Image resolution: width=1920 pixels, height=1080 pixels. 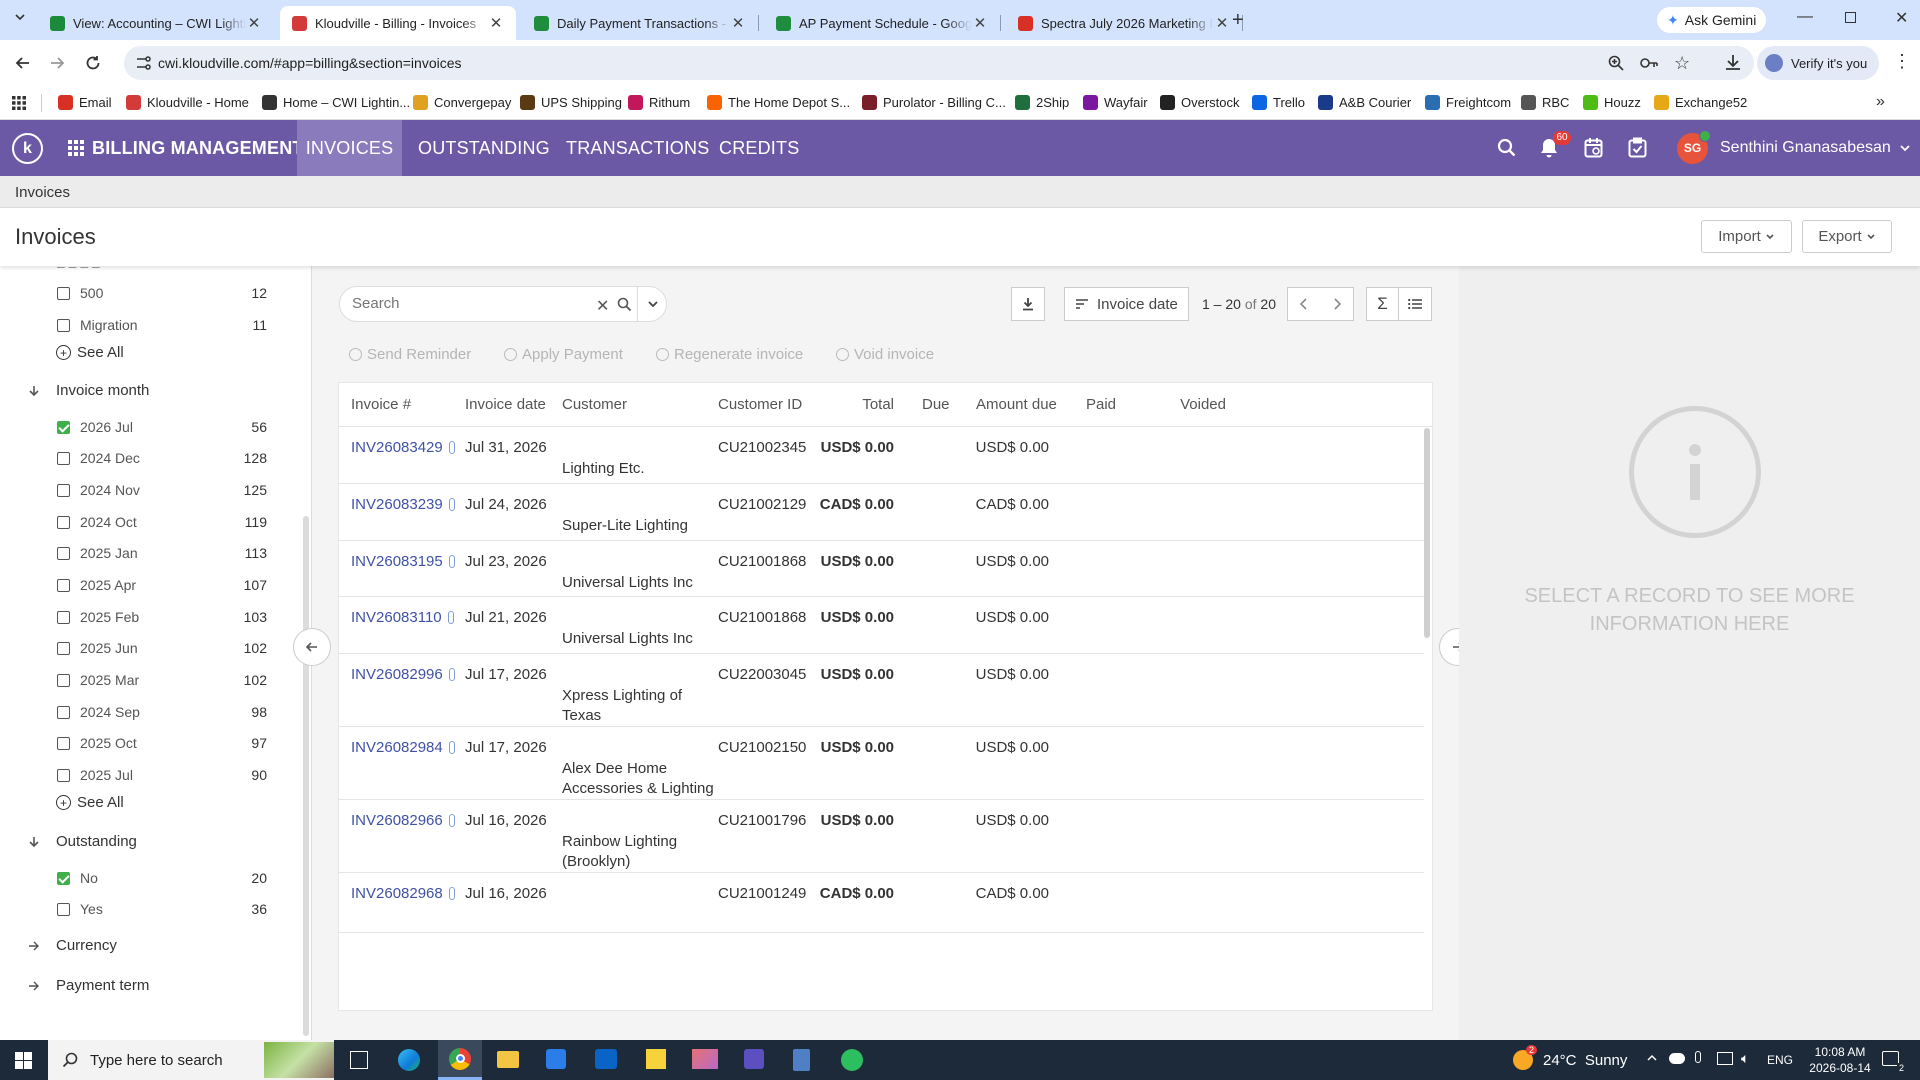 What do you see at coordinates (191, 1060) in the screenshot?
I see `taskbar-search: Type here to search` at bounding box center [191, 1060].